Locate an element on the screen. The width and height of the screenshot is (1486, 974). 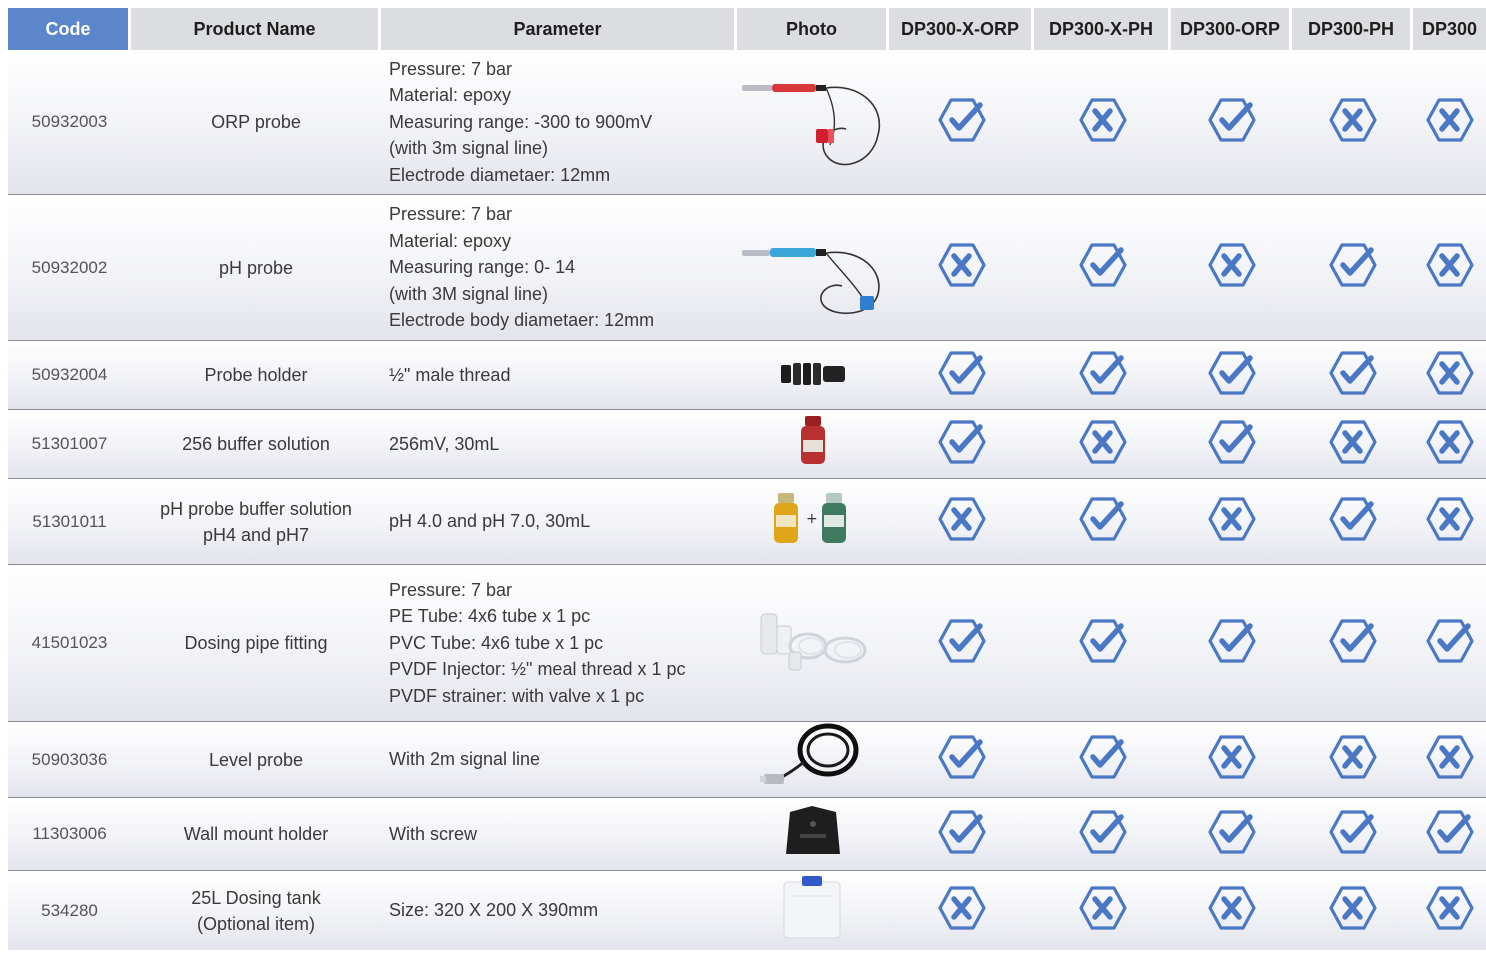
header-dp300-x-ph: DP300-X-PH is located at coordinates (1102, 29).